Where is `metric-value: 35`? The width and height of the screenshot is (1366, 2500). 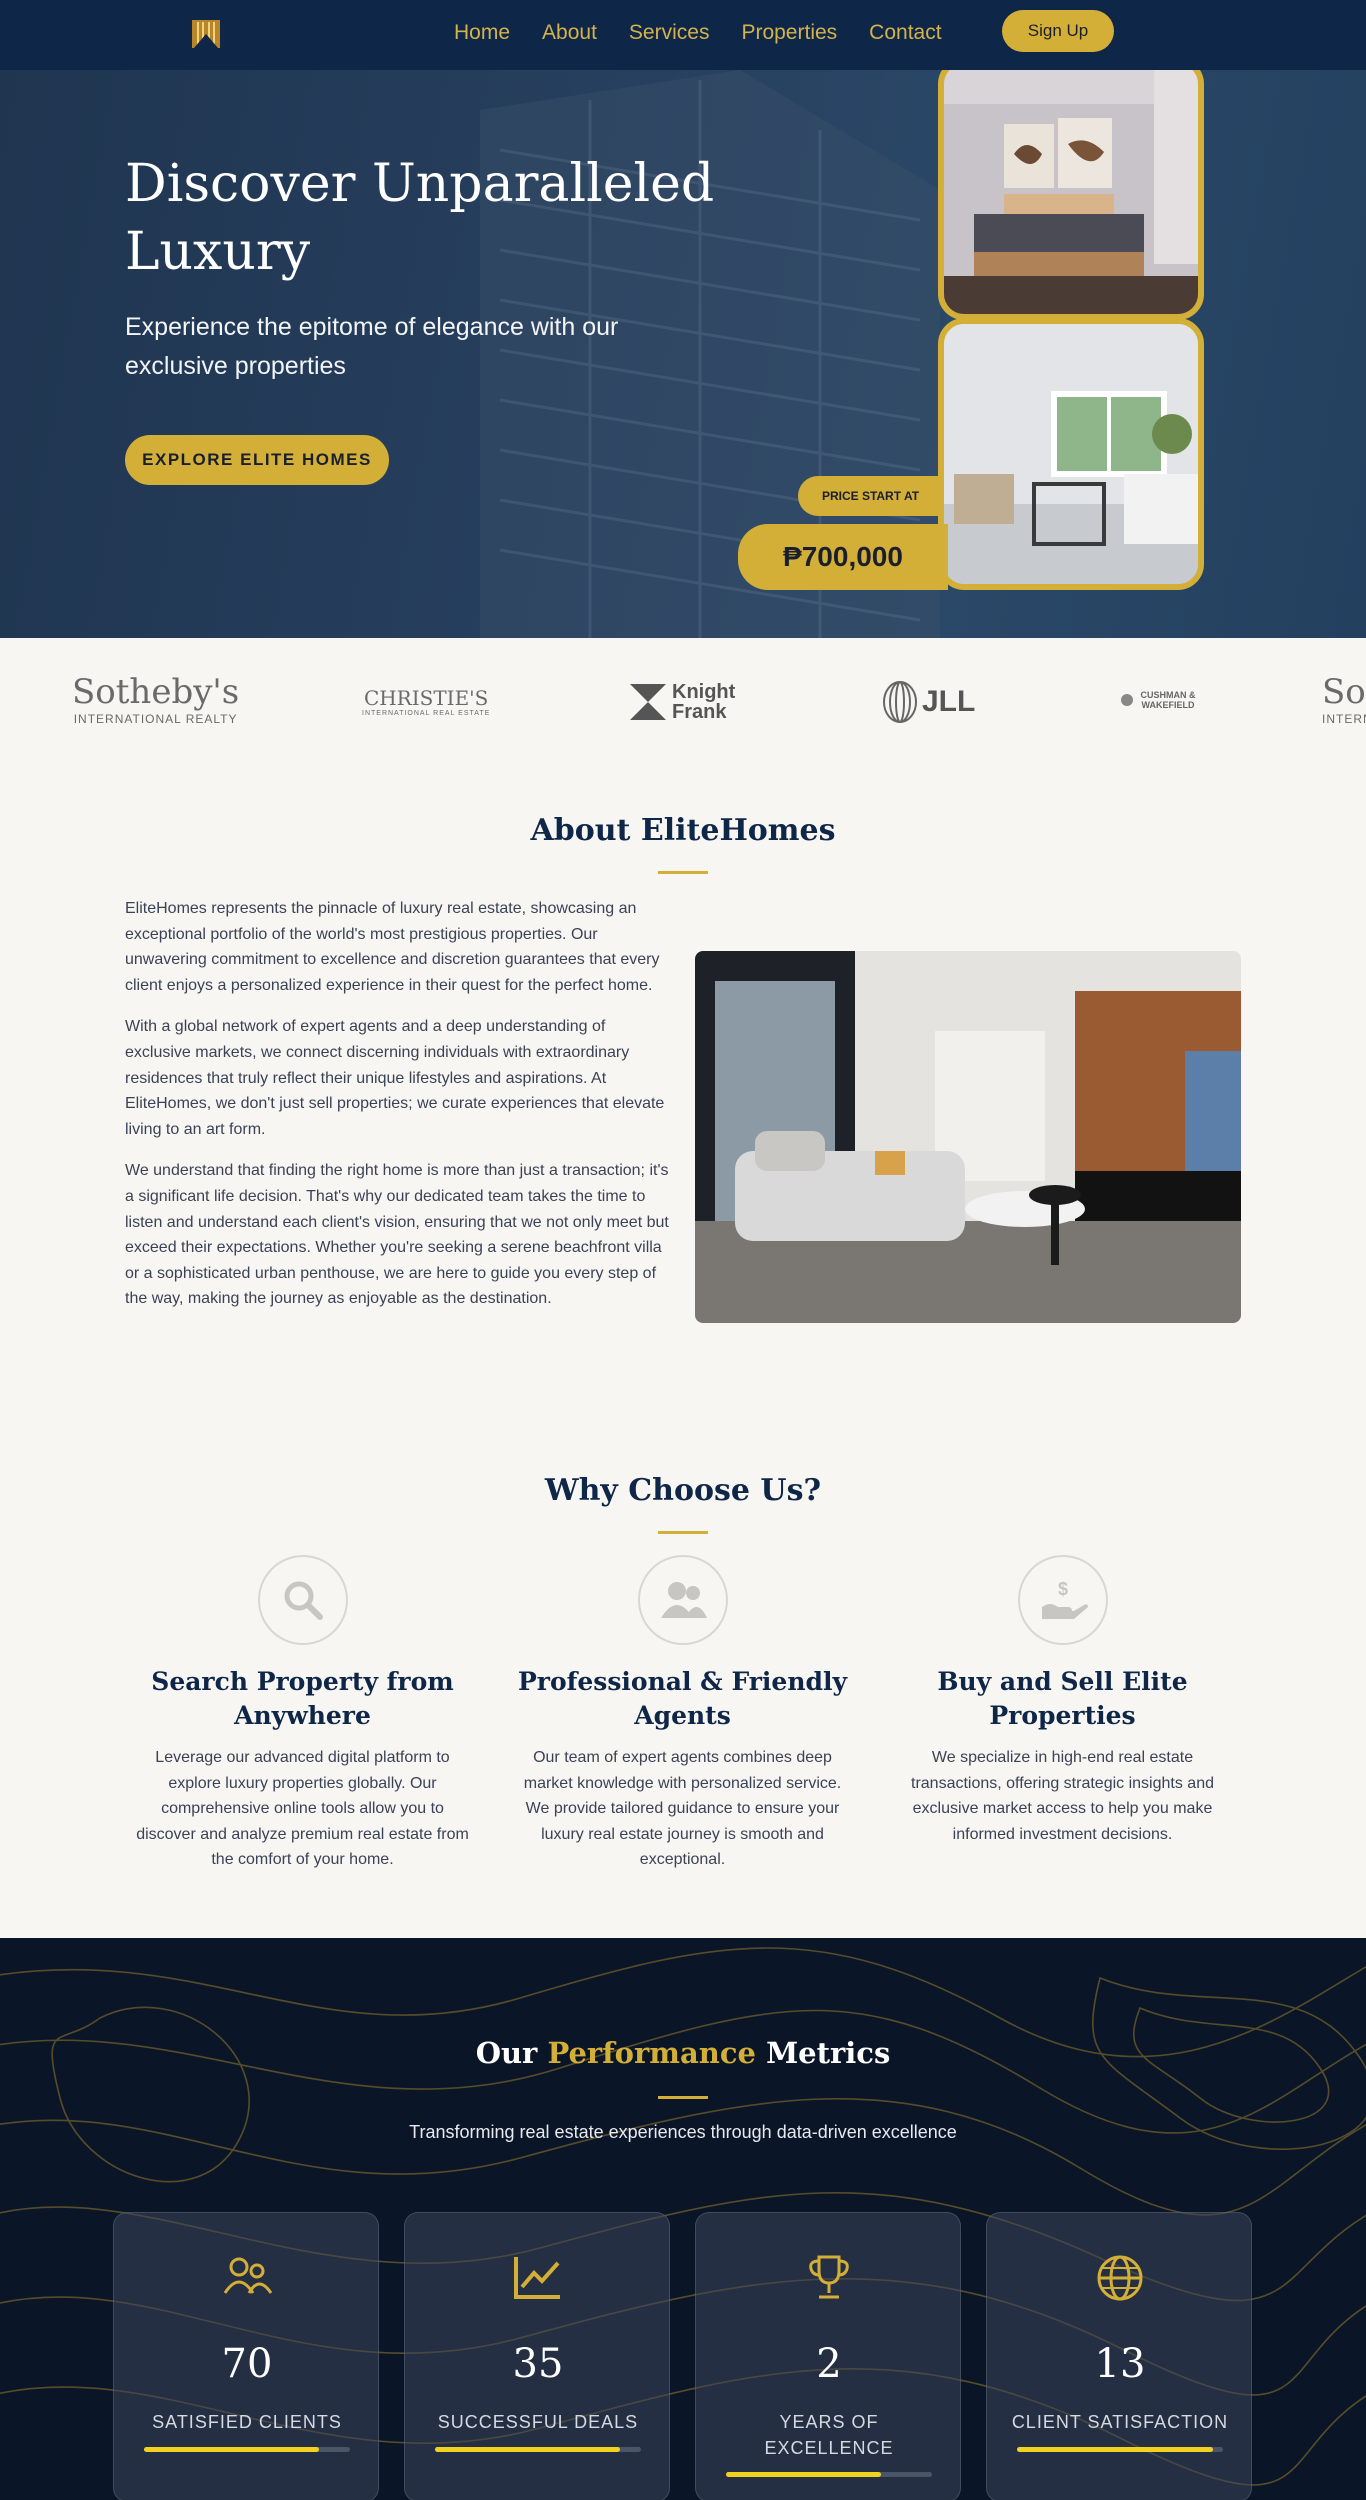
metric-value: 35 is located at coordinates (538, 2364).